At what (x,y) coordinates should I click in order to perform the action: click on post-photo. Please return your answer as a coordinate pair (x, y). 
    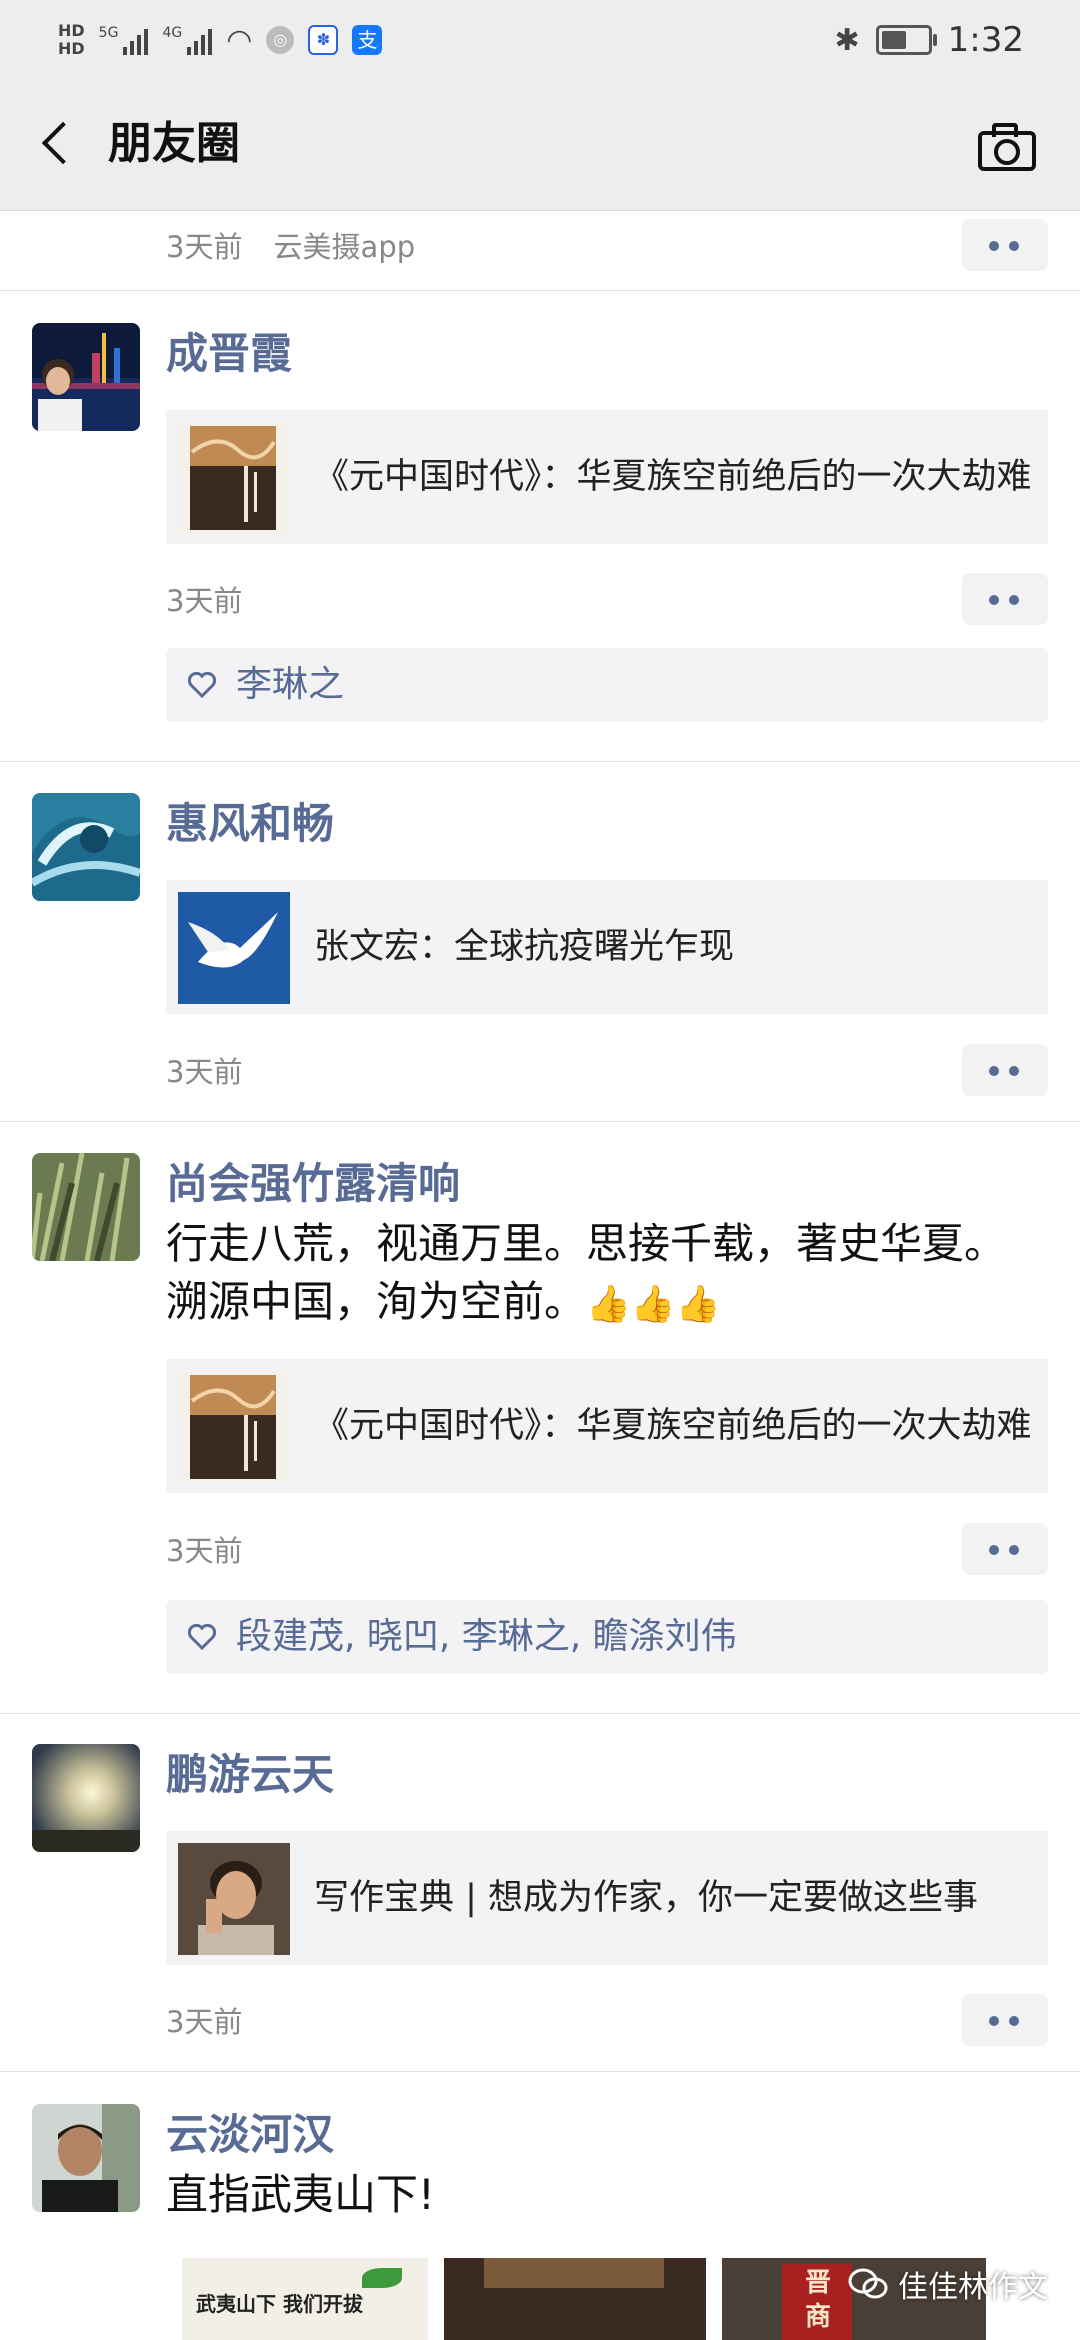
    Looking at the image, I should click on (575, 2299).